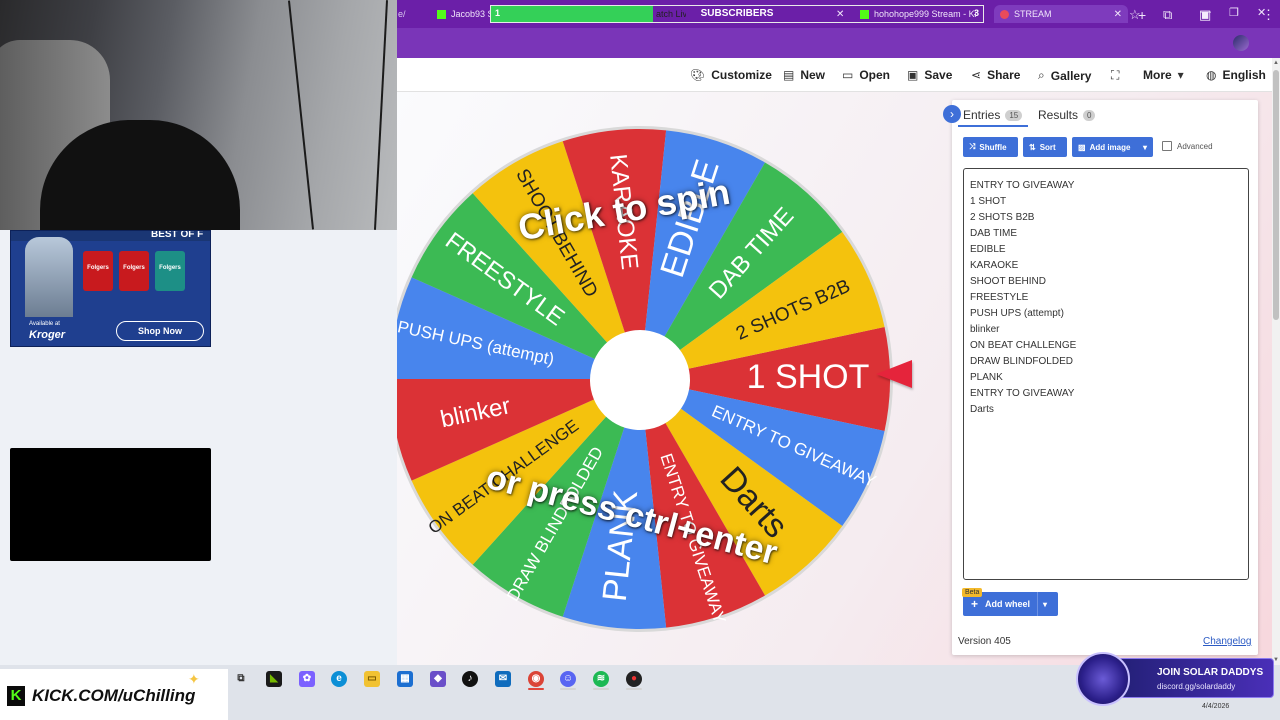  I want to click on file-explorer-icon: ▭, so click(372, 679).